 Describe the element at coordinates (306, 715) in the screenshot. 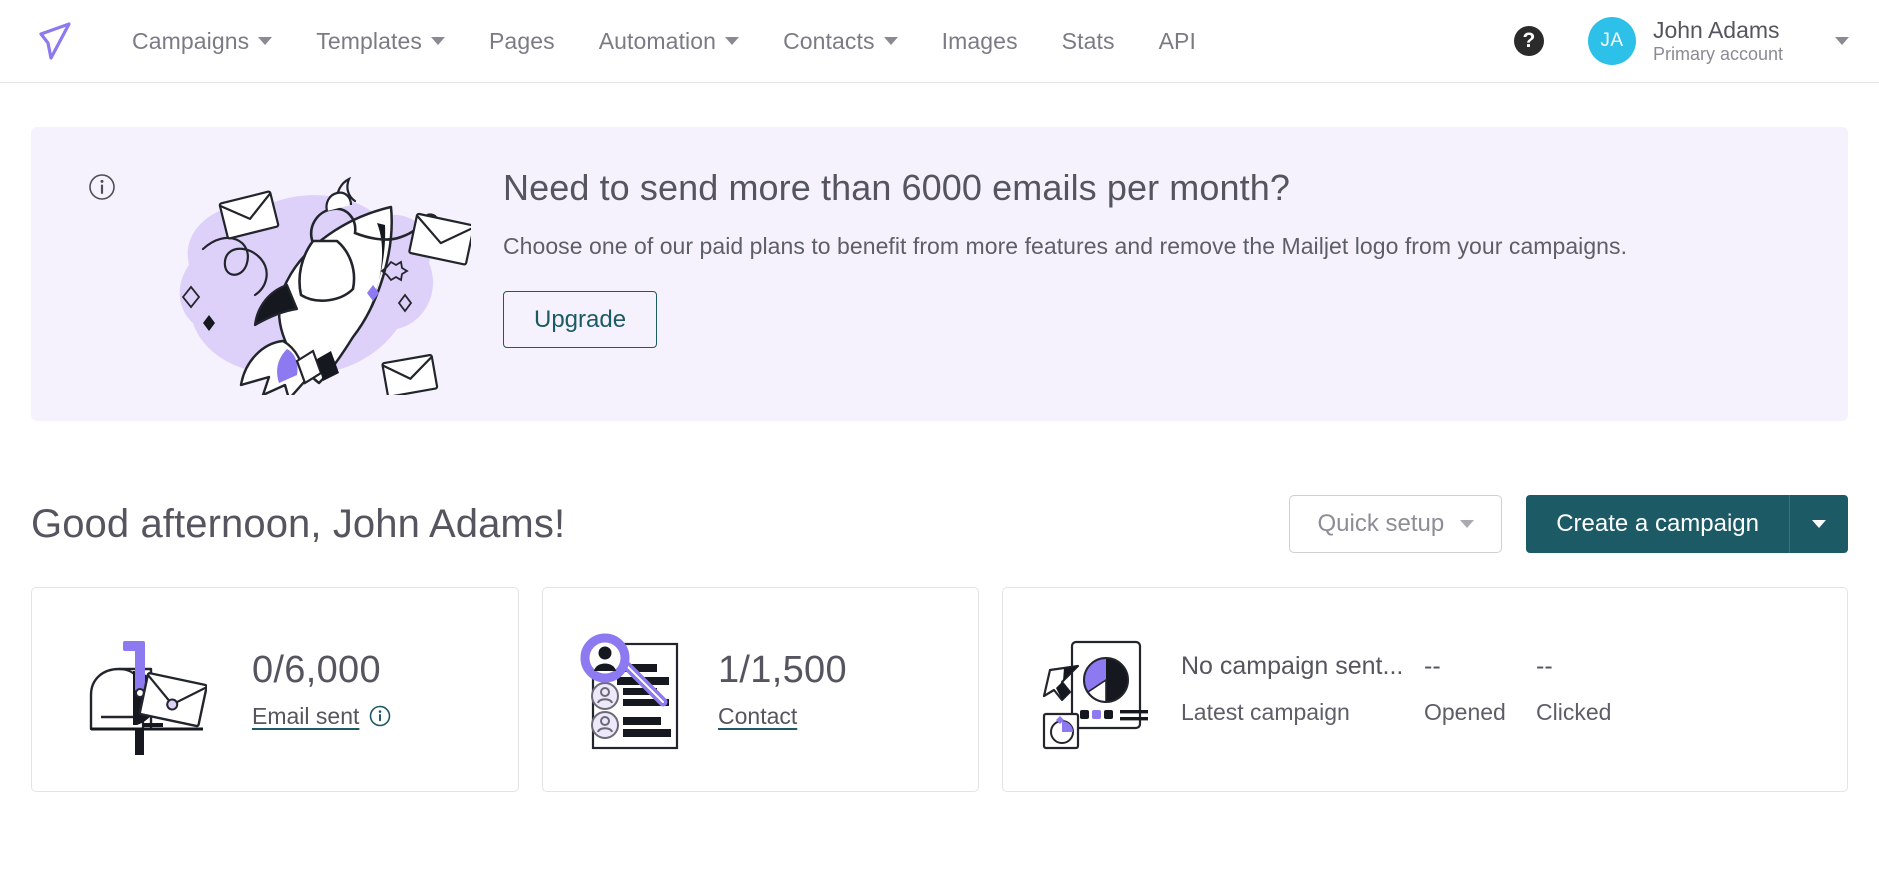

I see `email-sent-label: Email sent` at that location.